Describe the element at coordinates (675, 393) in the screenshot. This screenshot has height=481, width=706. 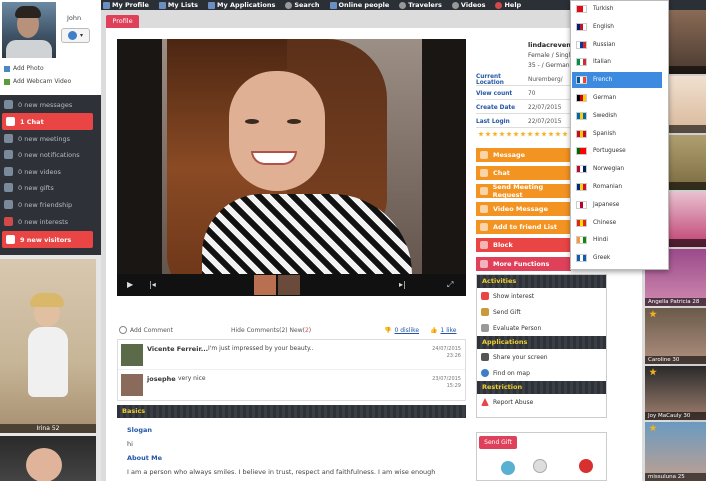
I see `member-thumb: Joy MaCauly 30` at that location.